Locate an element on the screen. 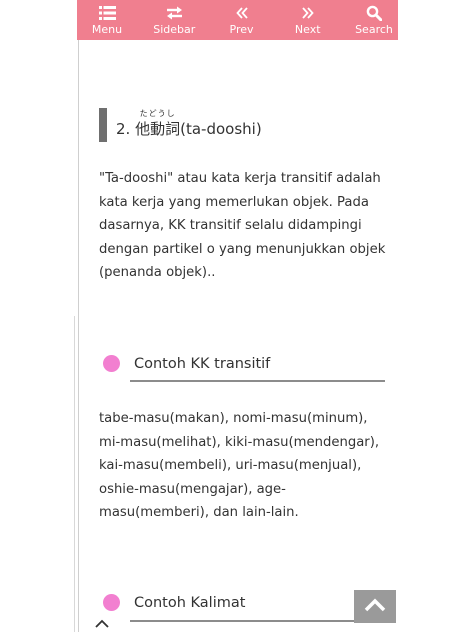  sidebar-button: Sidebar is located at coordinates (174, 20).